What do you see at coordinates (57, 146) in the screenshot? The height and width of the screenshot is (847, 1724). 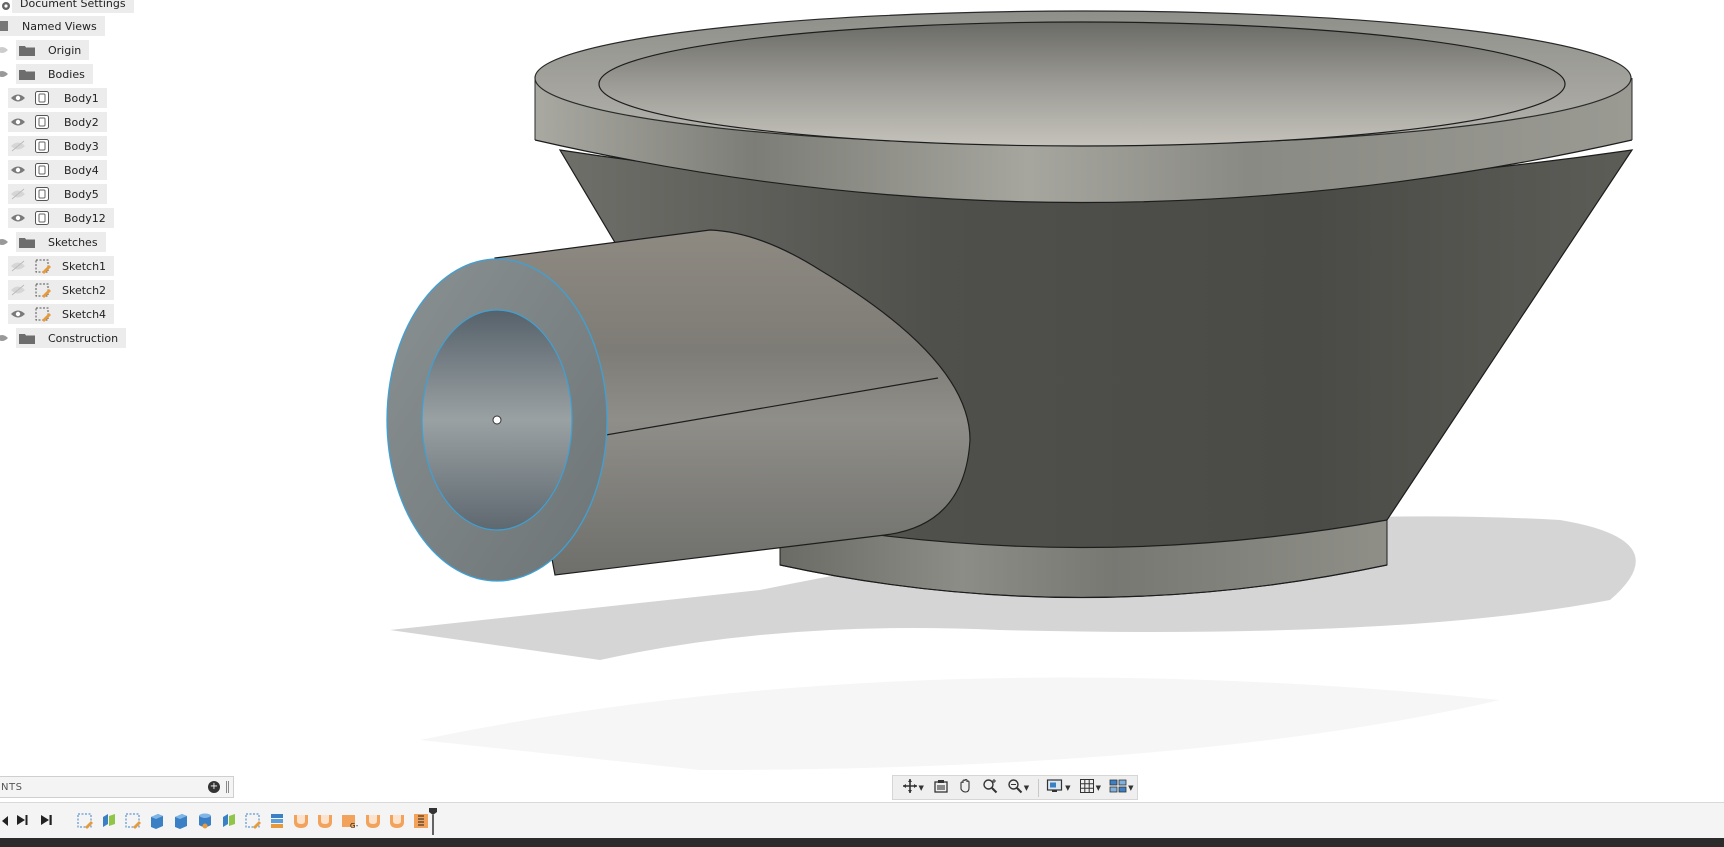 I see `tree-body3: Body3` at bounding box center [57, 146].